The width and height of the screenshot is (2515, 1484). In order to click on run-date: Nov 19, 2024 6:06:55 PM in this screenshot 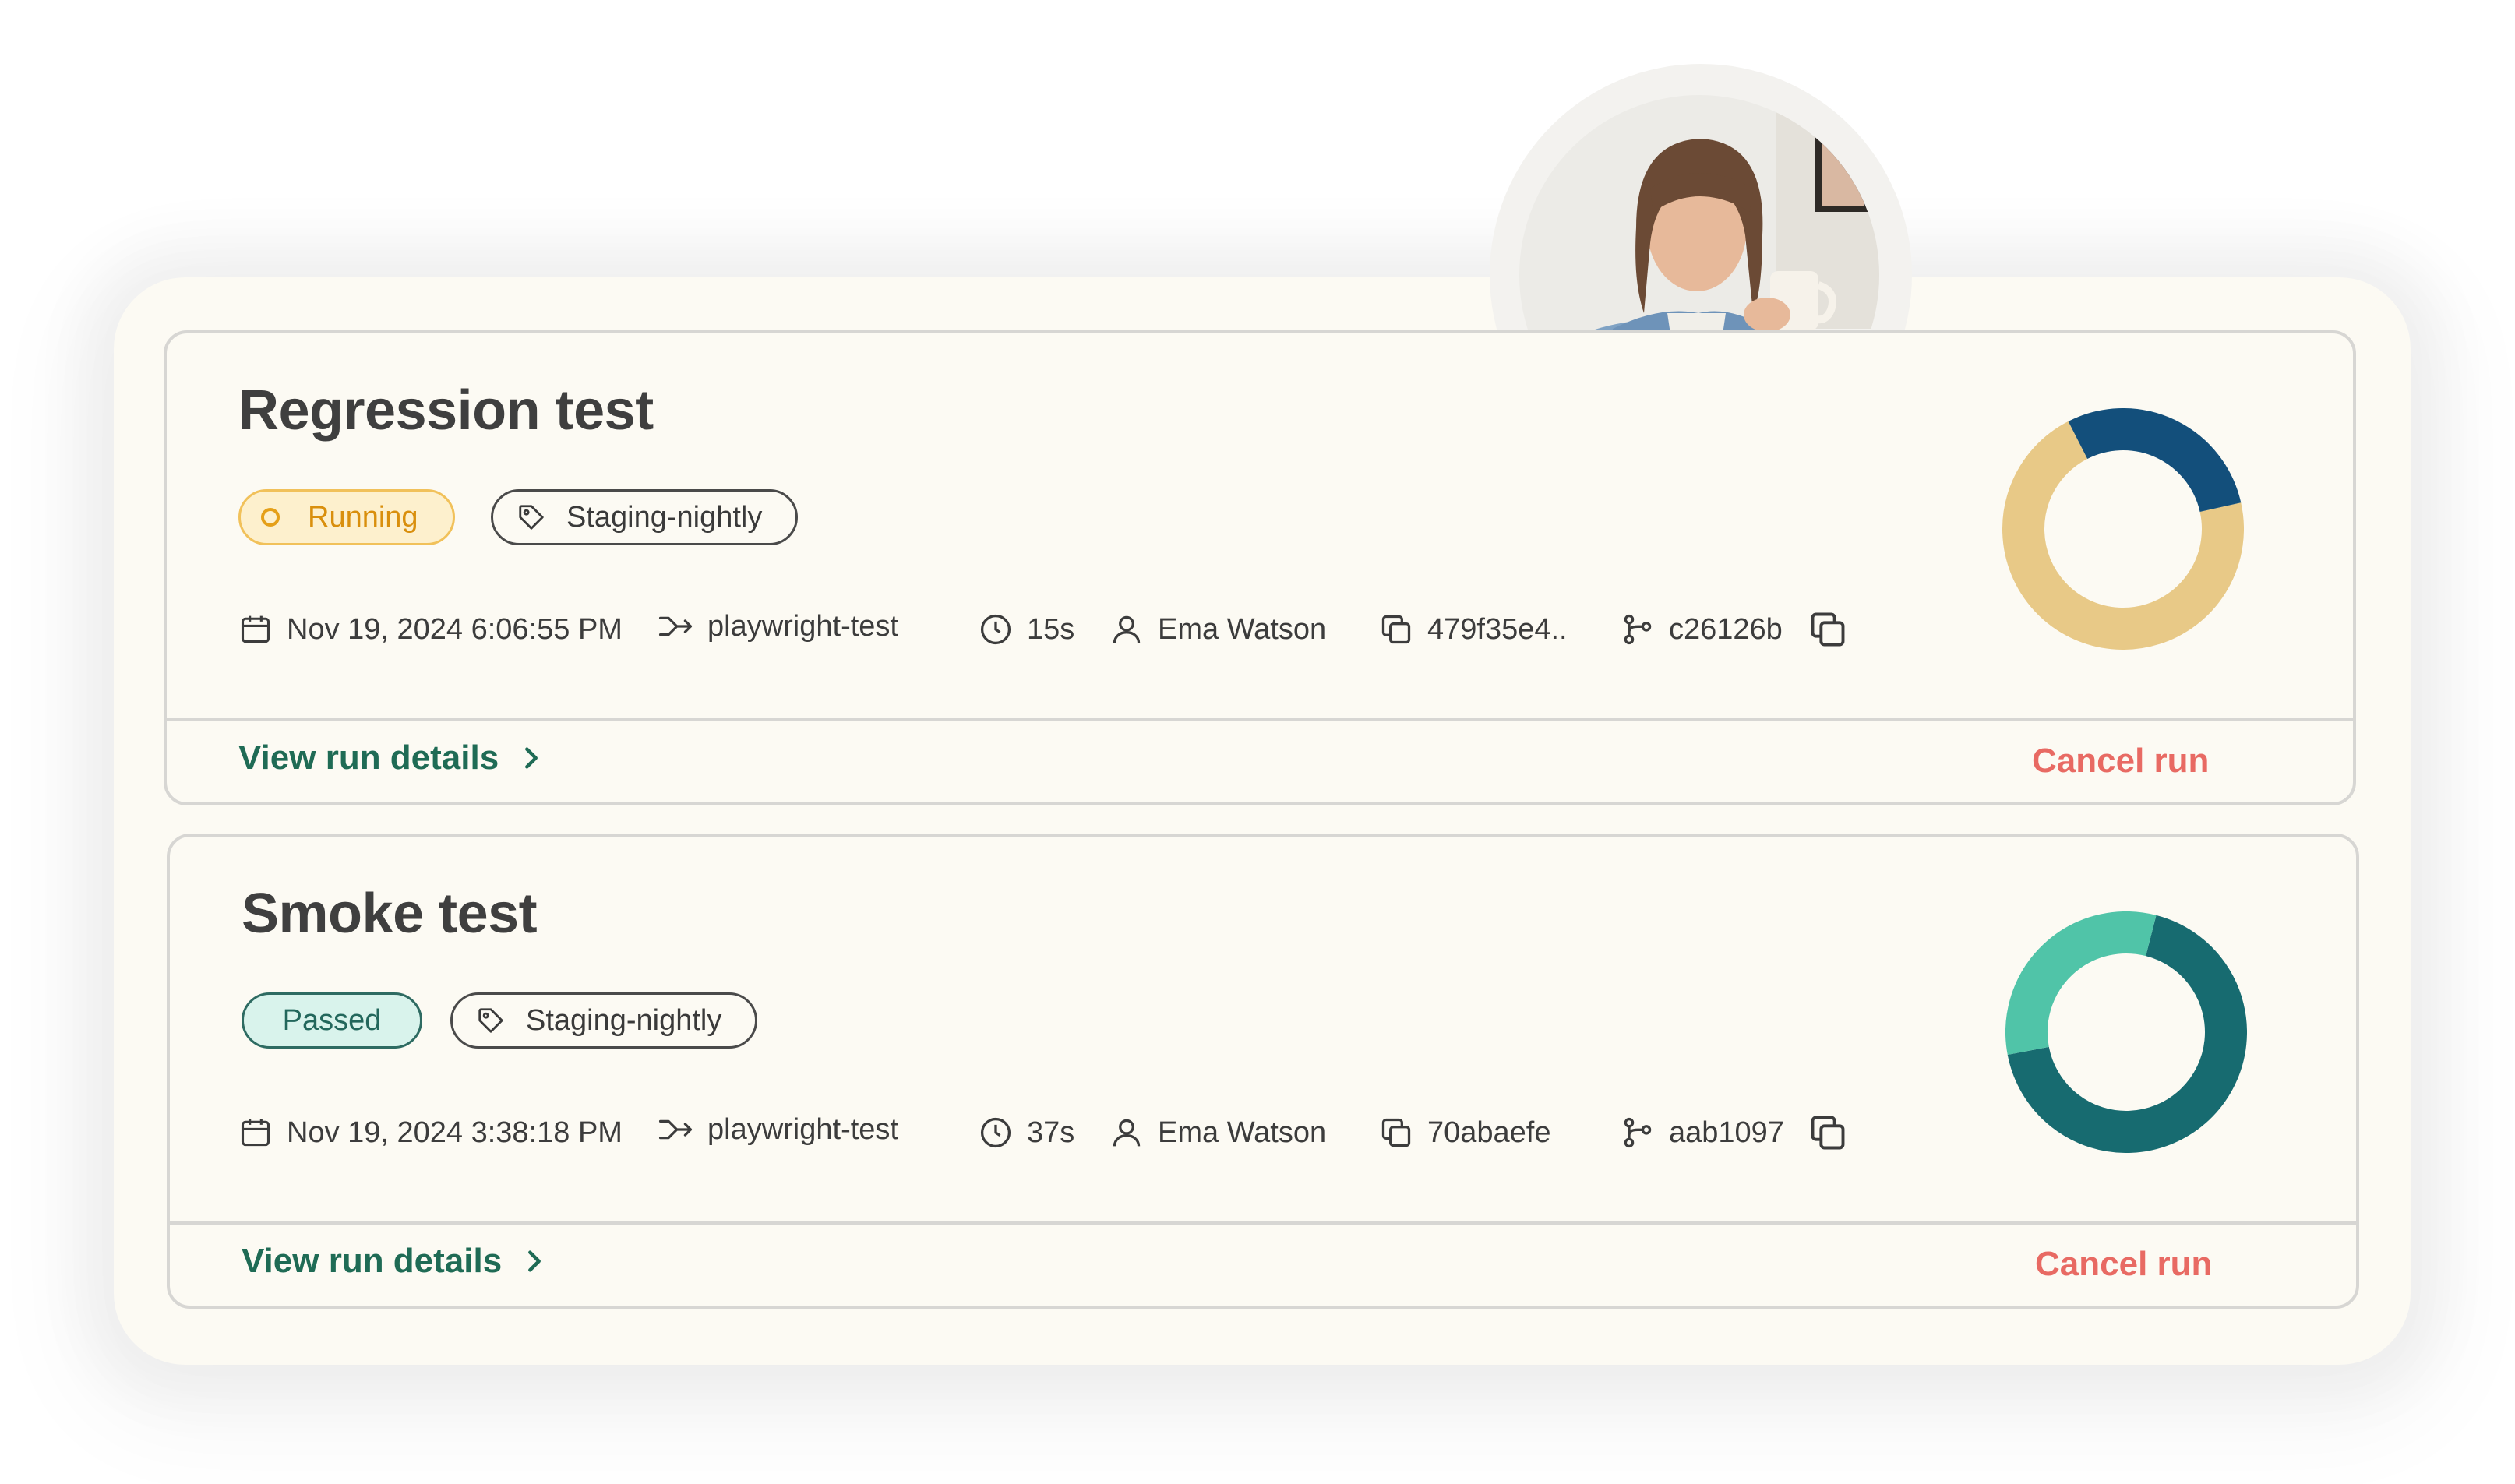, I will do `click(430, 630)`.